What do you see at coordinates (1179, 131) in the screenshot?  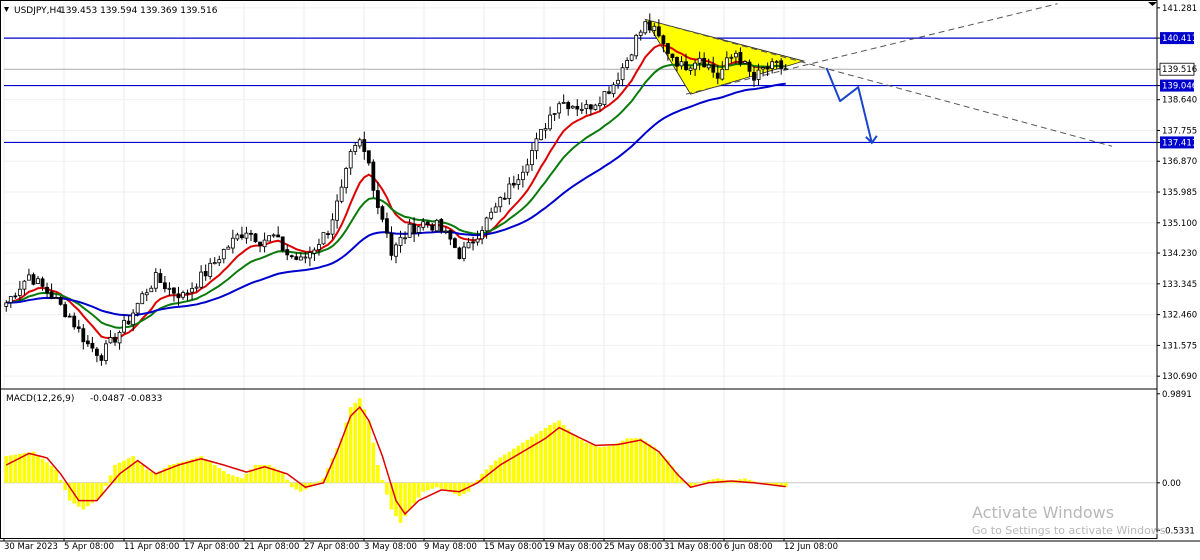 I see `price-tick-label: 137.755` at bounding box center [1179, 131].